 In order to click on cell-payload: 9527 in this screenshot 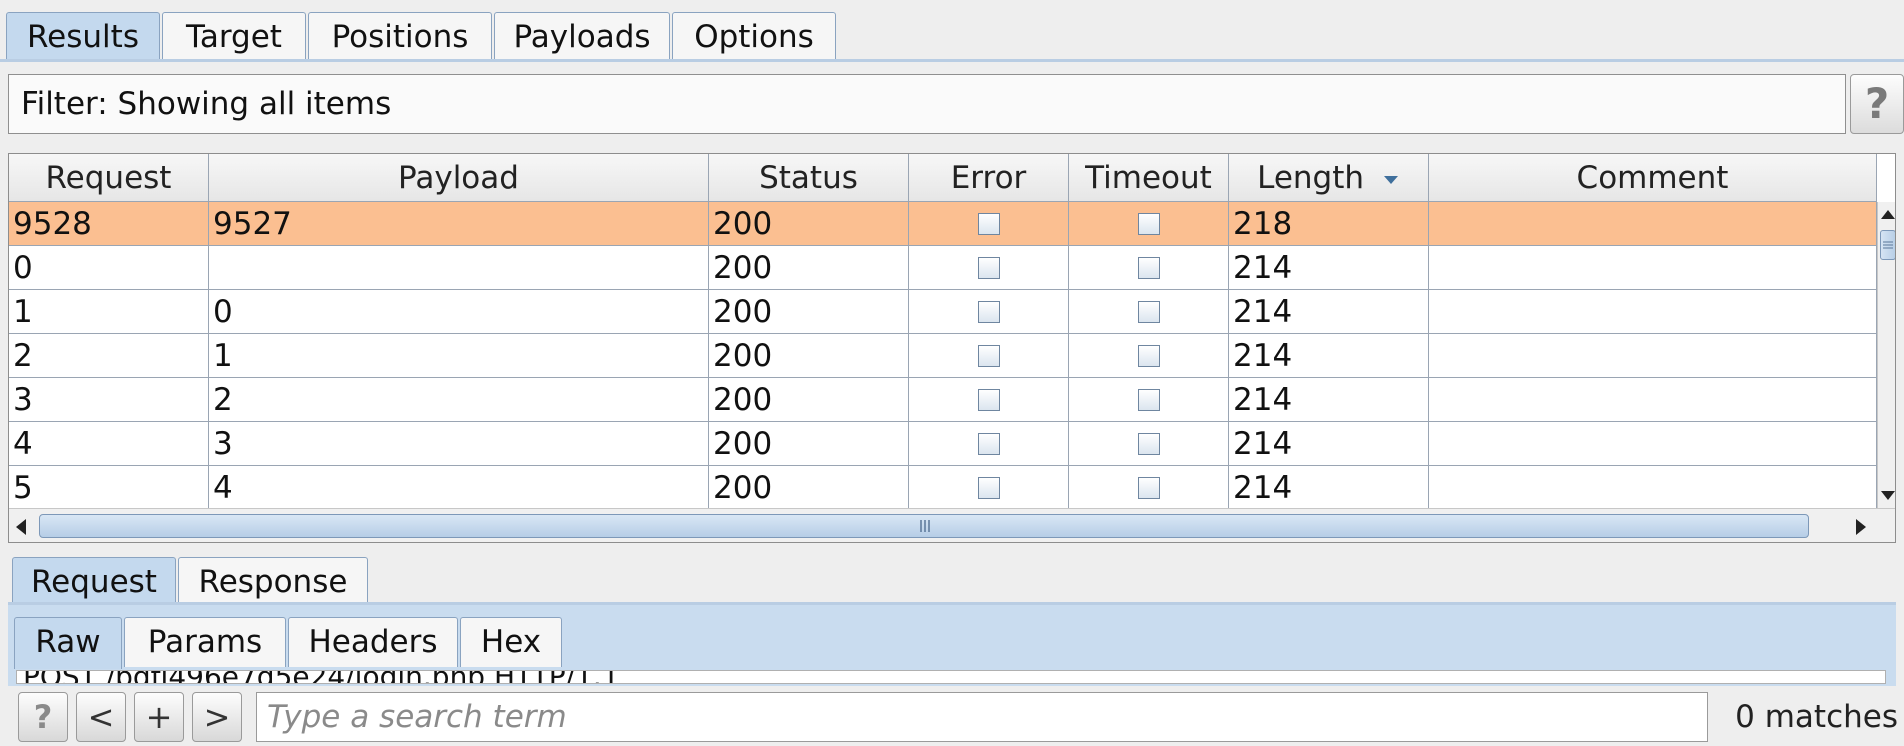, I will do `click(459, 224)`.